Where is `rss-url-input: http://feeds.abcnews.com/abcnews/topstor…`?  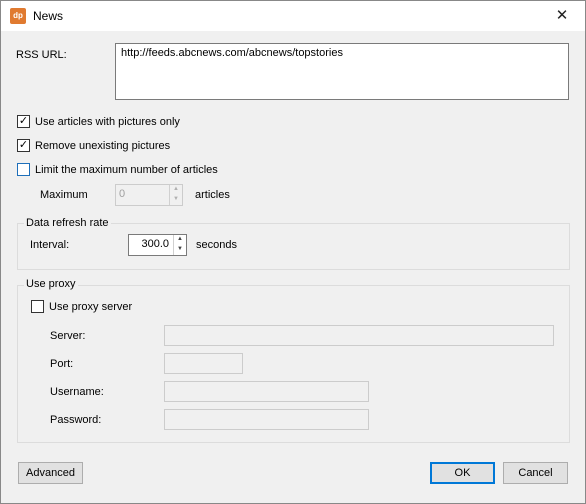
rss-url-input: http://feeds.abcnews.com/abcnews/topstor… is located at coordinates (342, 71).